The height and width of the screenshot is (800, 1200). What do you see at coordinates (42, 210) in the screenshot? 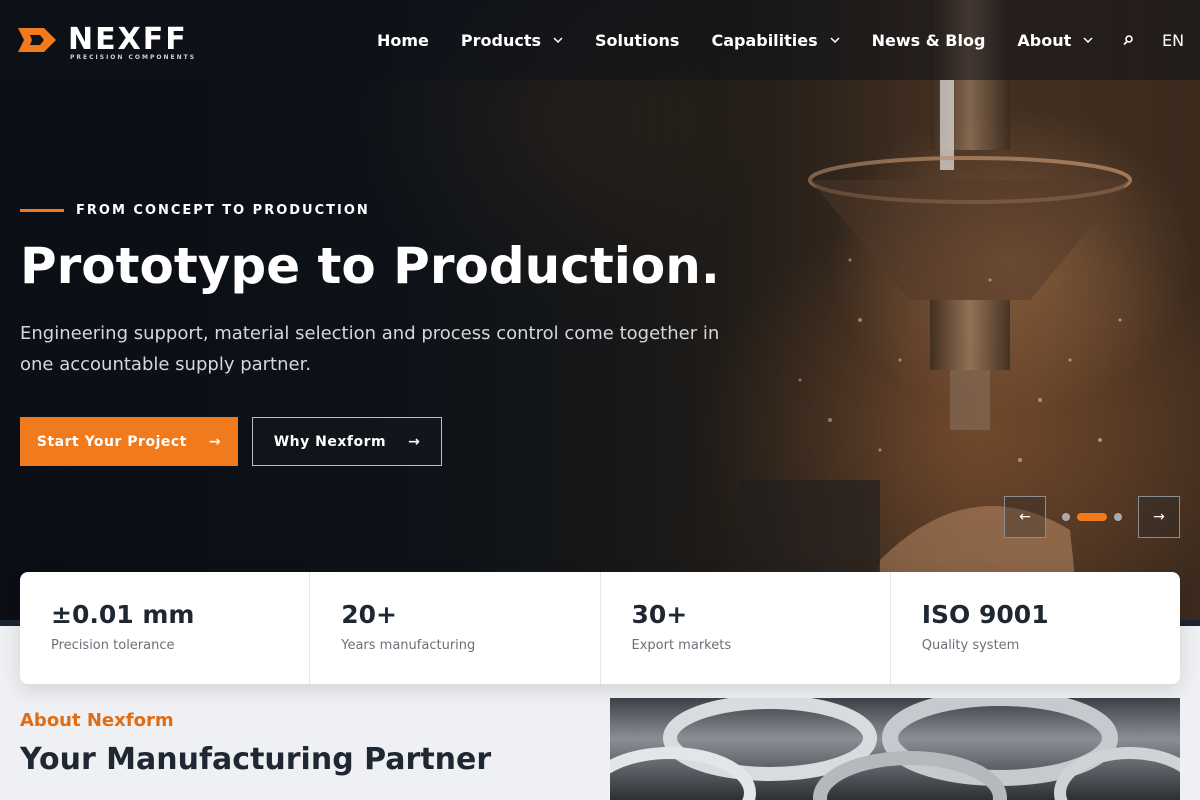
I see `eyebrow-accent-line` at bounding box center [42, 210].